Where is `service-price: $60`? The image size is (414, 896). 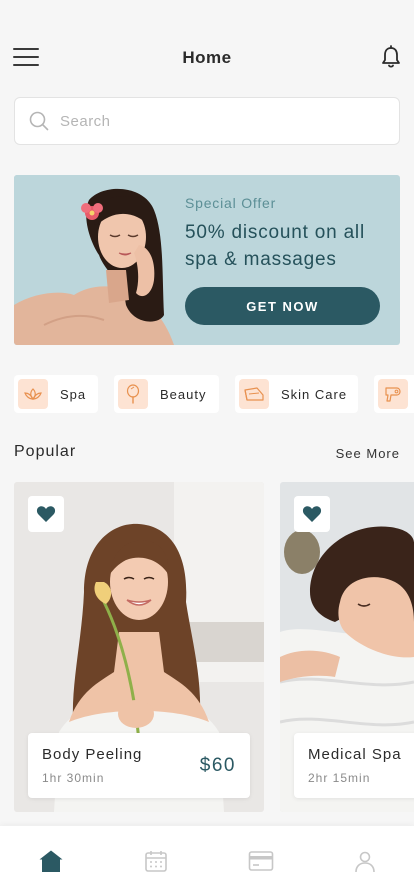 service-price: $60 is located at coordinates (217, 765).